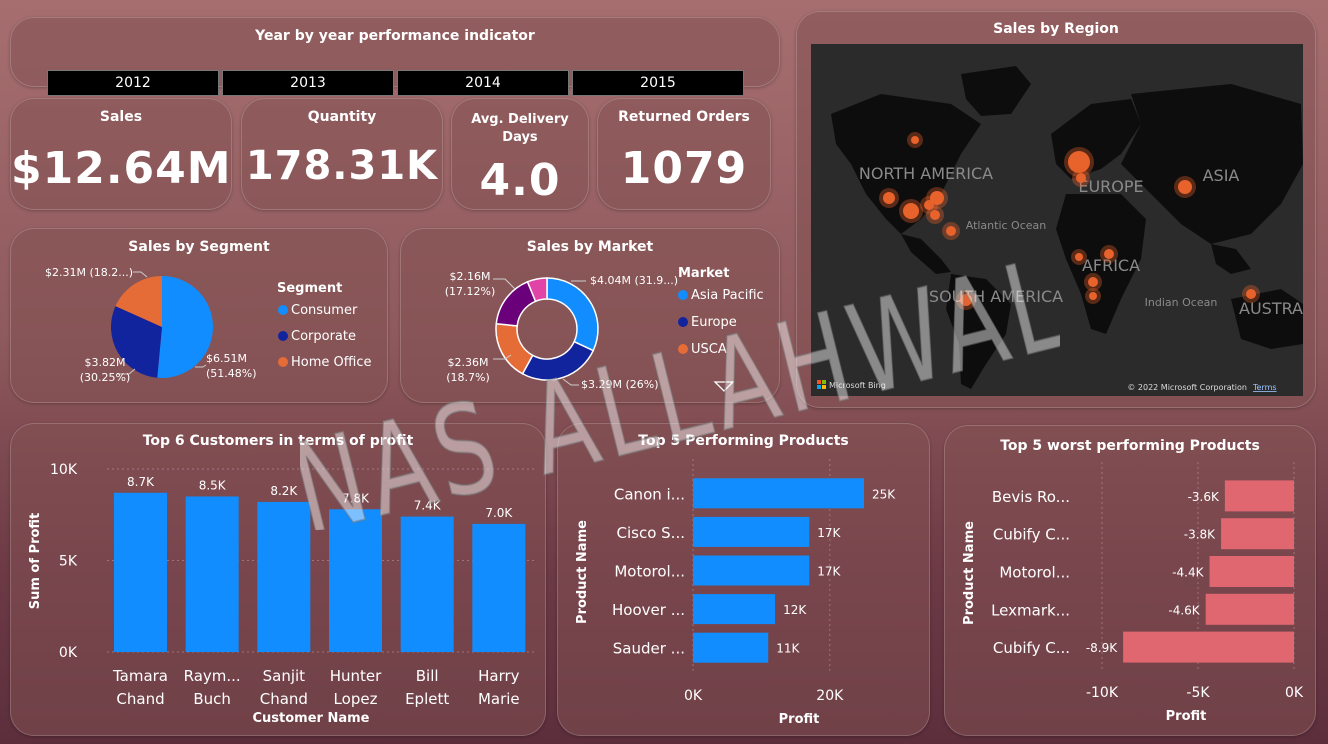  What do you see at coordinates (308, 83) in the screenshot?
I see `year-button-2013: 2013` at bounding box center [308, 83].